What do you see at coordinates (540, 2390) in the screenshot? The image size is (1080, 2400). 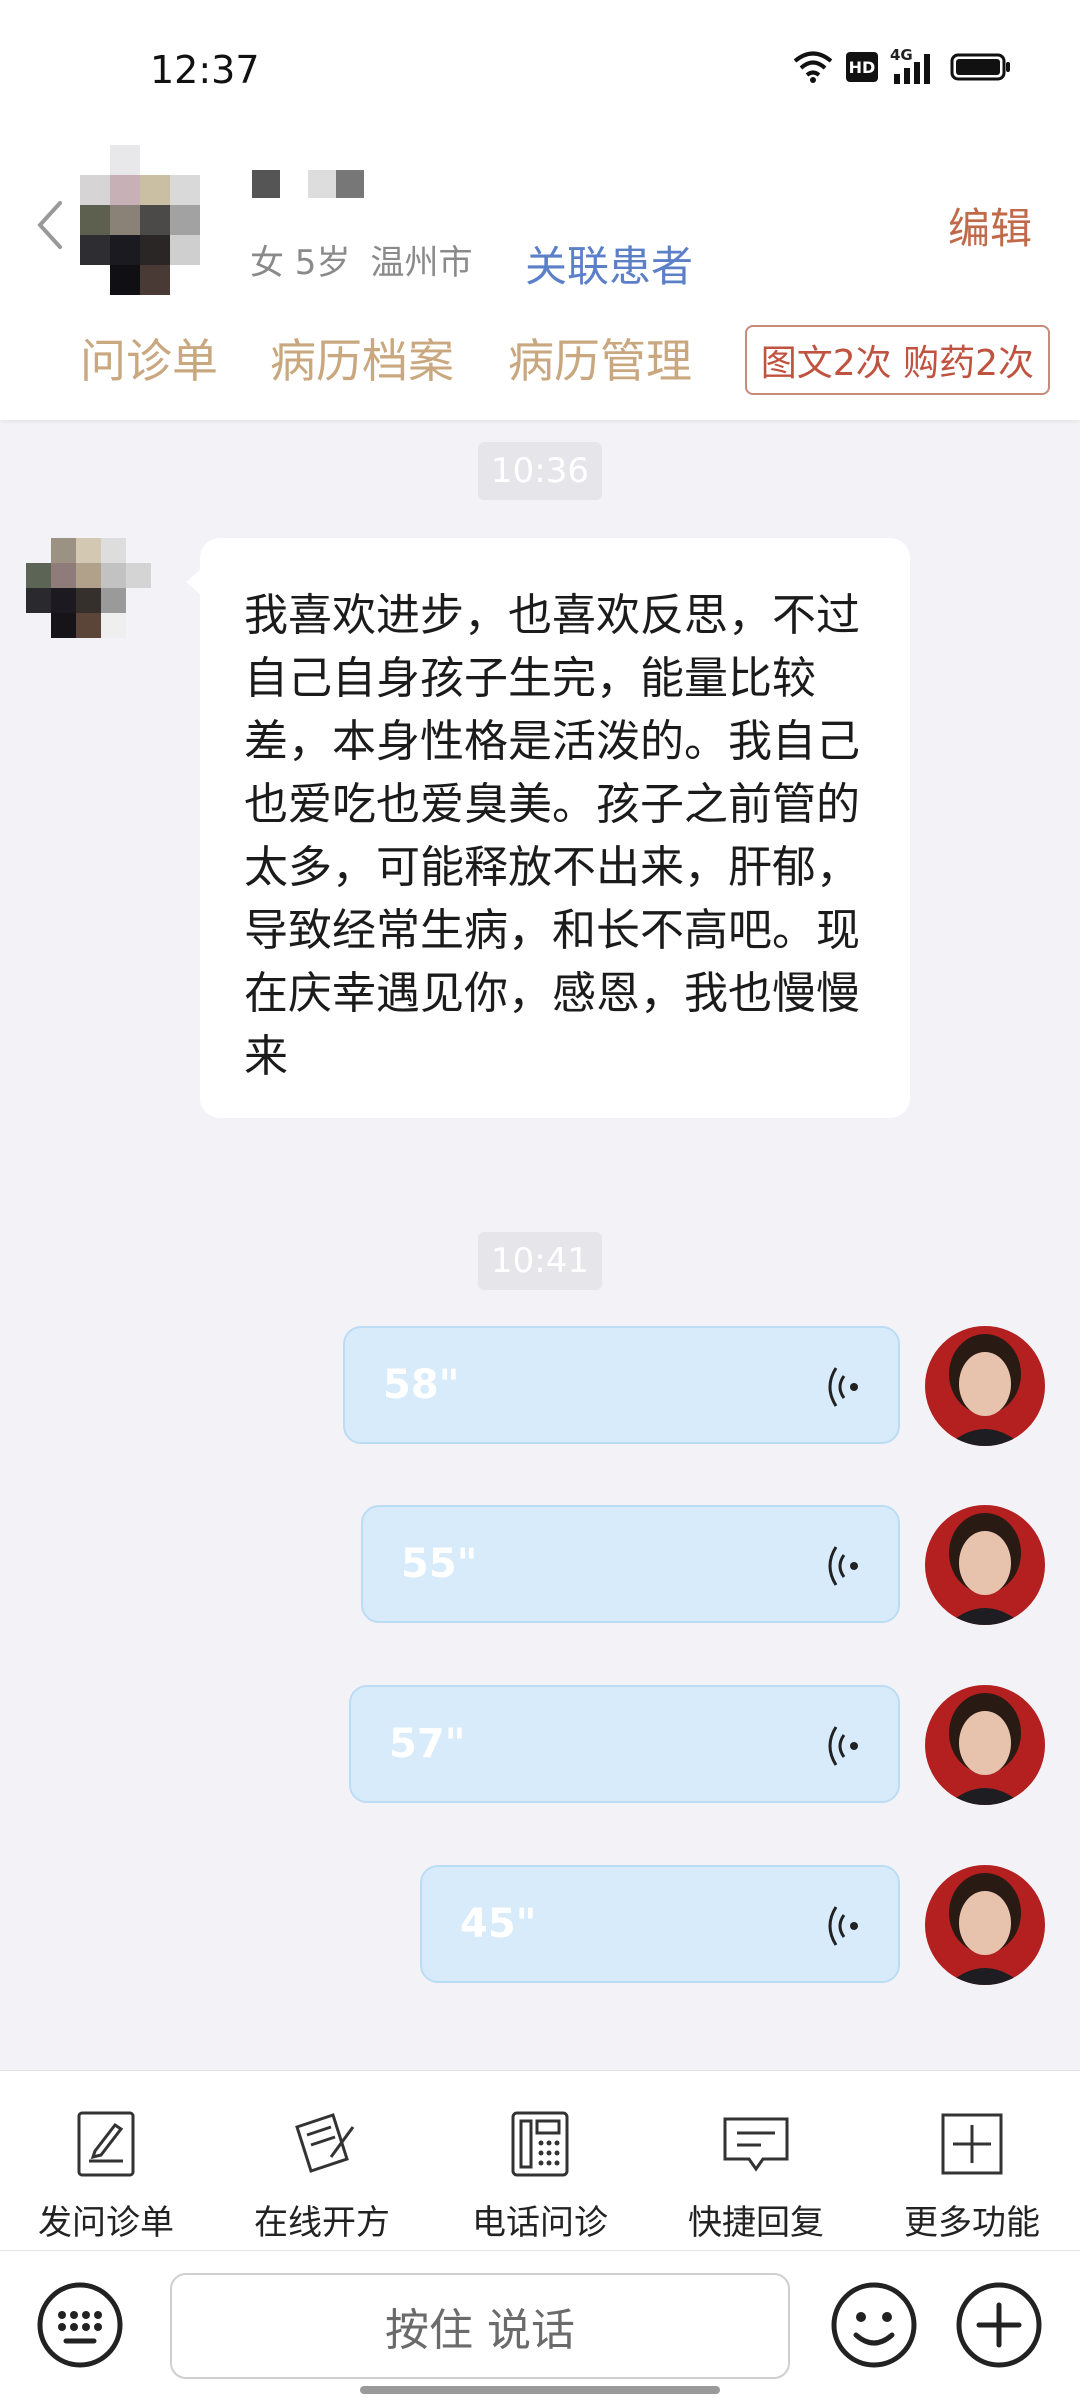 I see `home-indicator` at bounding box center [540, 2390].